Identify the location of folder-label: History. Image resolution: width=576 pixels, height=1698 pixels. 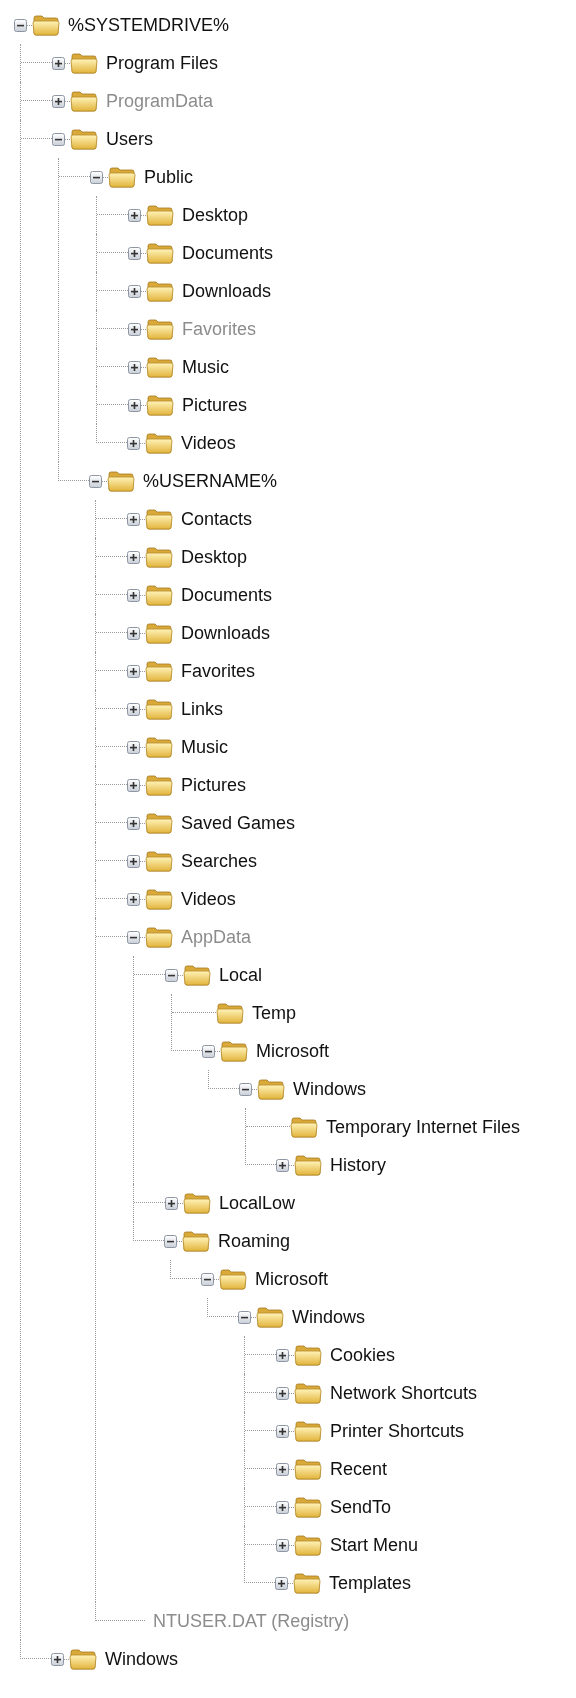
(358, 1165).